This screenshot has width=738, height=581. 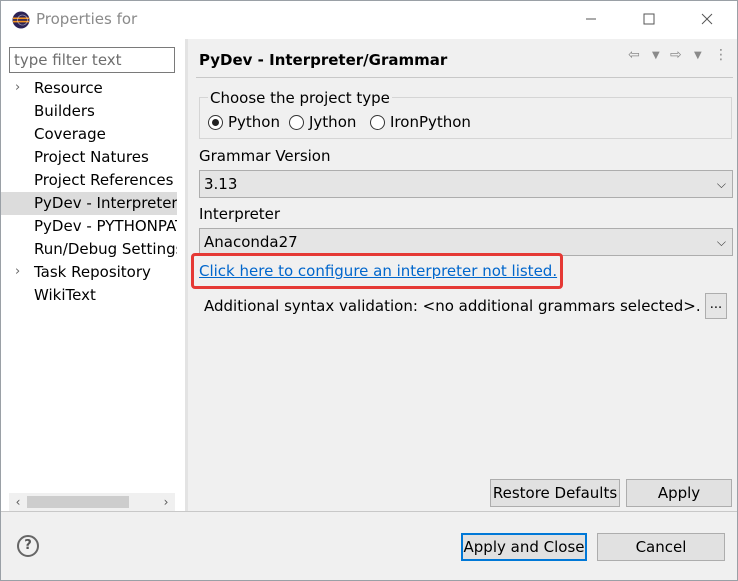 I want to click on interpreter-label: Interpreter, so click(x=240, y=214).